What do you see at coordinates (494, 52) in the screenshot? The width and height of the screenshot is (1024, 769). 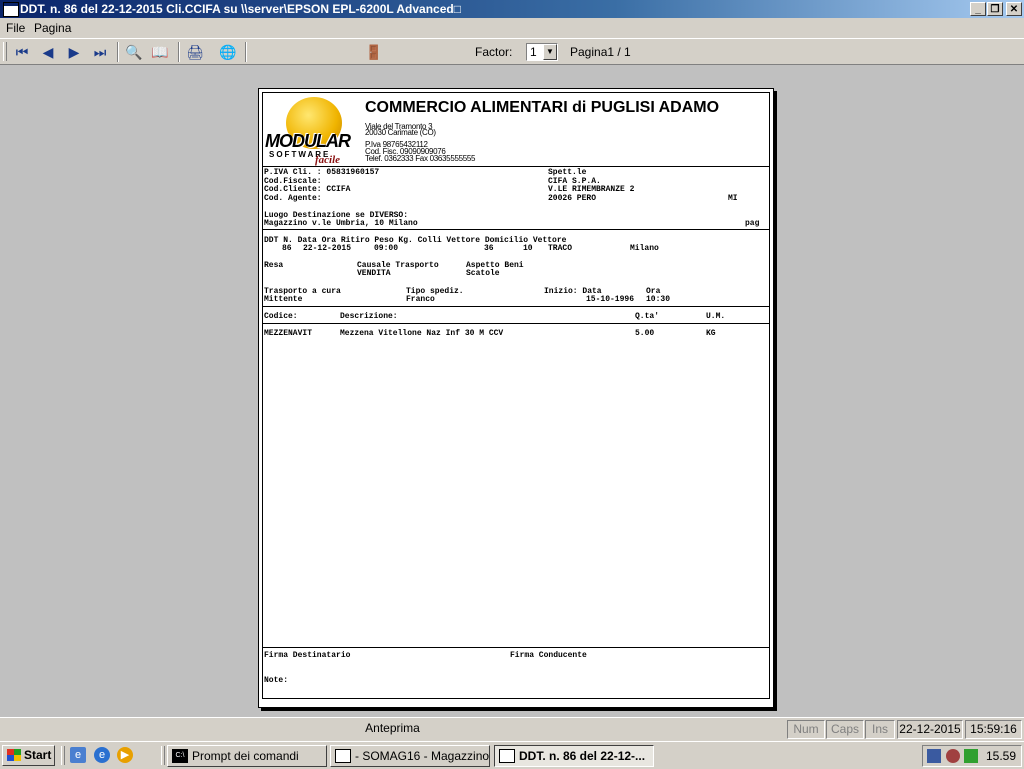 I see `factor-label: Factor:` at bounding box center [494, 52].